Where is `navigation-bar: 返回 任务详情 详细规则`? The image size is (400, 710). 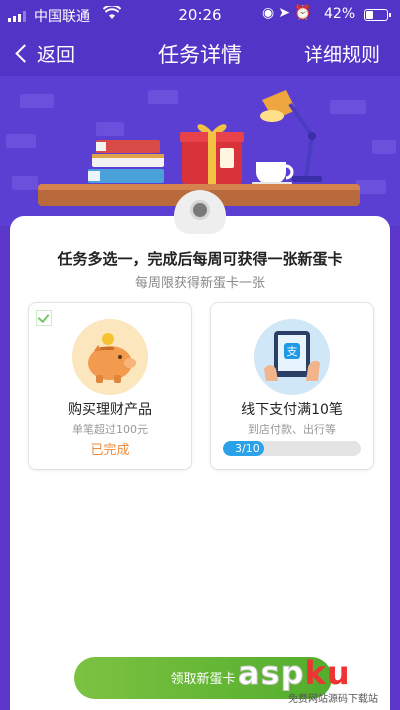
navigation-bar: 返回 任务详情 详细规则 is located at coordinates (200, 53).